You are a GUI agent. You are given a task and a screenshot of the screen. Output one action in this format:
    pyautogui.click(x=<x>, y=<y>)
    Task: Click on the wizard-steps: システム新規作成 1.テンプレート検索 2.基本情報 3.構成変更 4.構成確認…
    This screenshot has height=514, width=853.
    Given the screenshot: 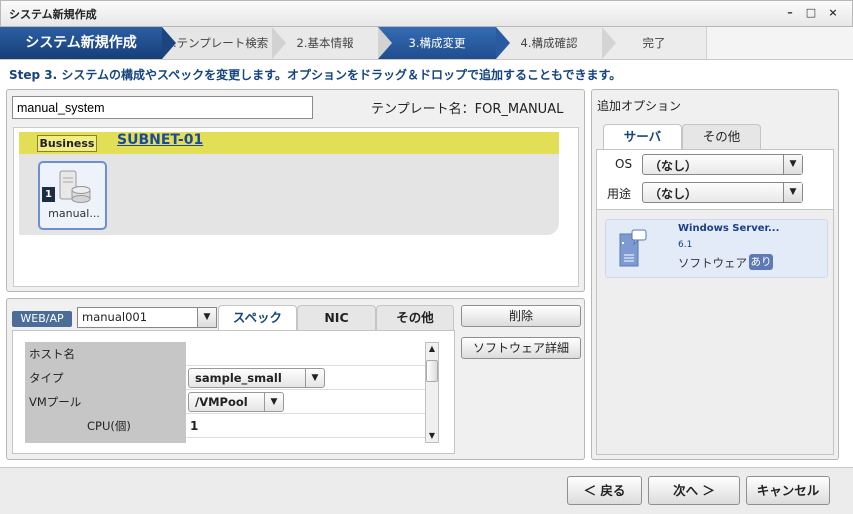 What is the action you would take?
    pyautogui.click(x=426, y=43)
    